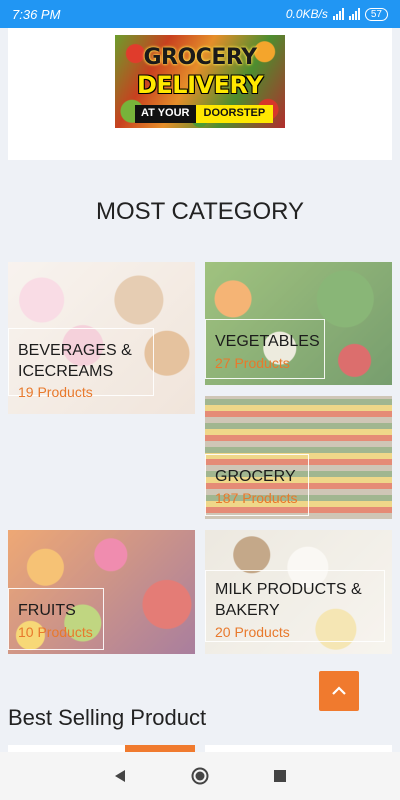 This screenshot has height=800, width=400. I want to click on category-tile-fruits: FRUITS 10 Products, so click(101, 592).